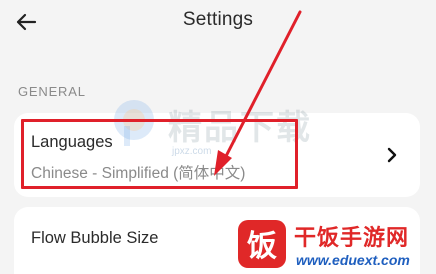 Image resolution: width=436 pixels, height=274 pixels. What do you see at coordinates (52, 91) in the screenshot?
I see `section-label-general: GENERAL` at bounding box center [52, 91].